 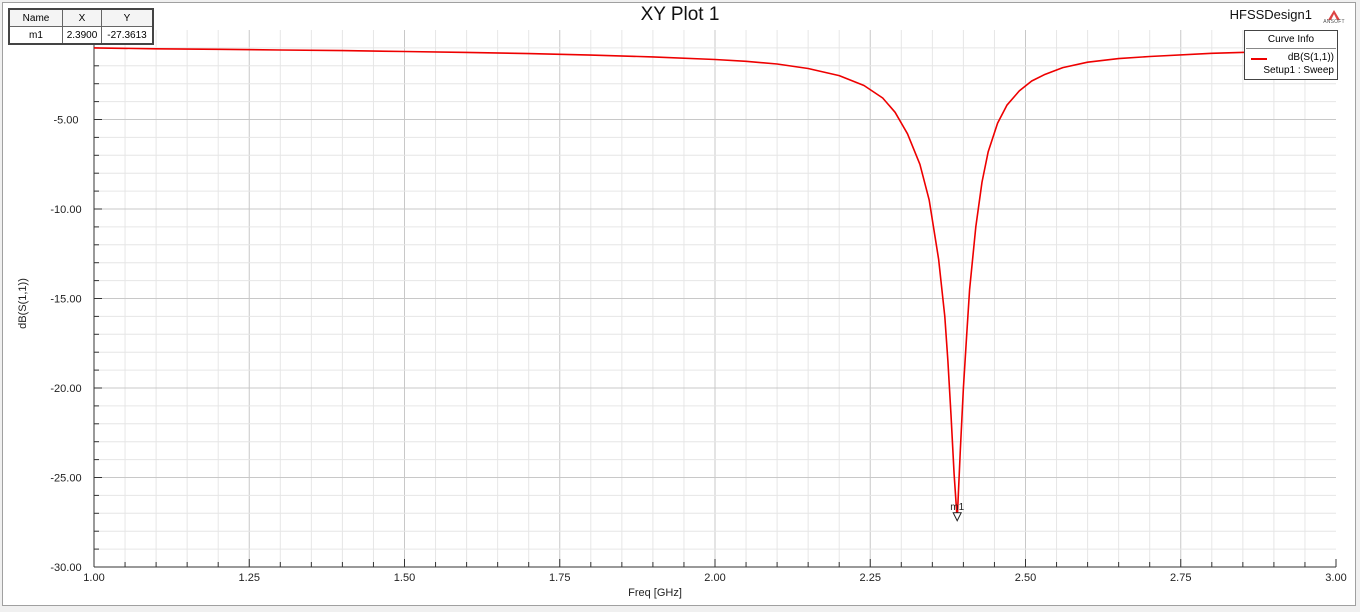 I want to click on legend-line-swatch, so click(x=1259, y=59).